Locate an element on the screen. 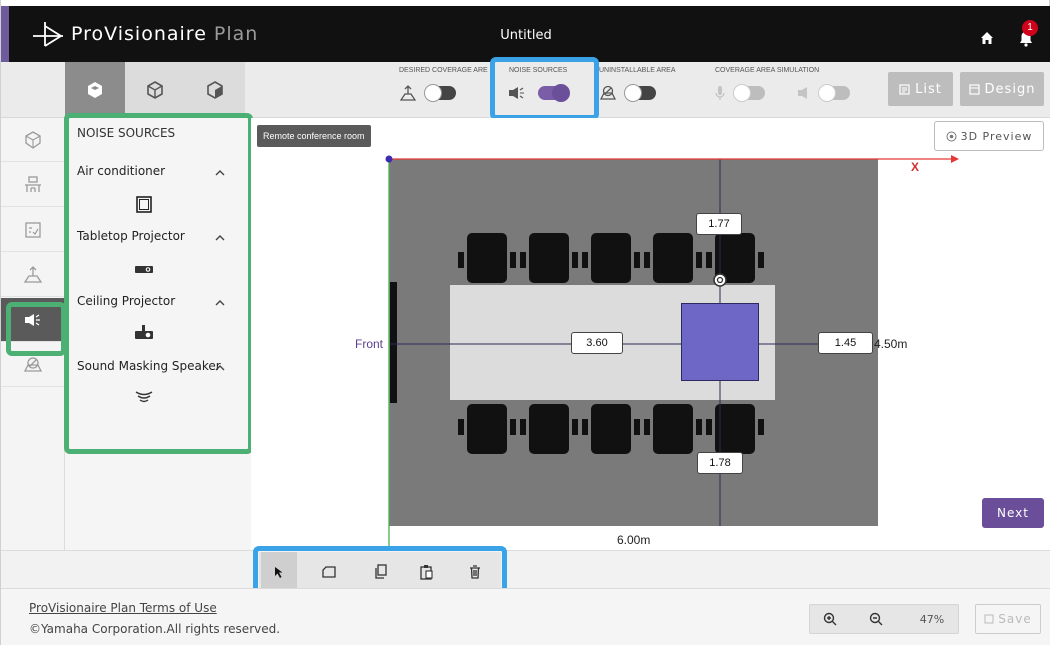  coverage-simulation-label: COVERAGE AREA SIMULATION is located at coordinates (767, 70).